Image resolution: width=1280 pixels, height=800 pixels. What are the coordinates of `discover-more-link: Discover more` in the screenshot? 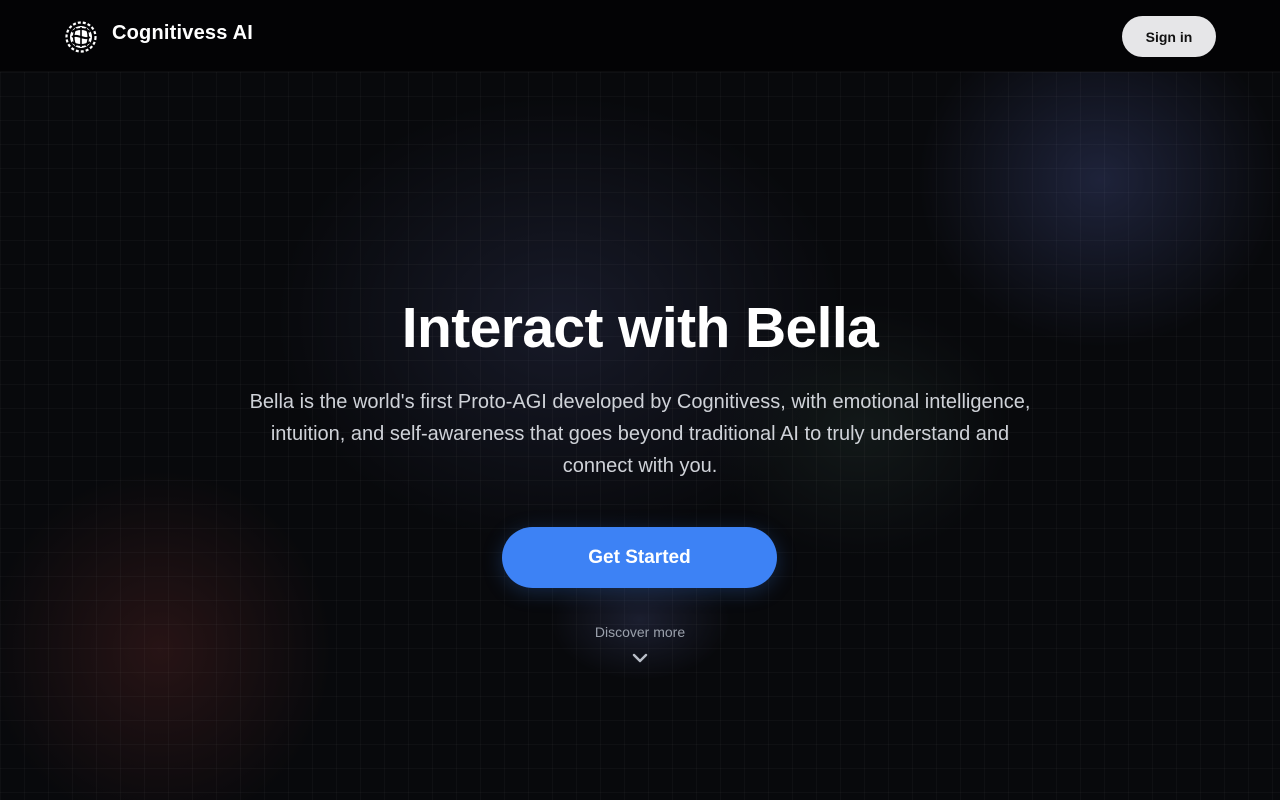 It's located at (640, 653).